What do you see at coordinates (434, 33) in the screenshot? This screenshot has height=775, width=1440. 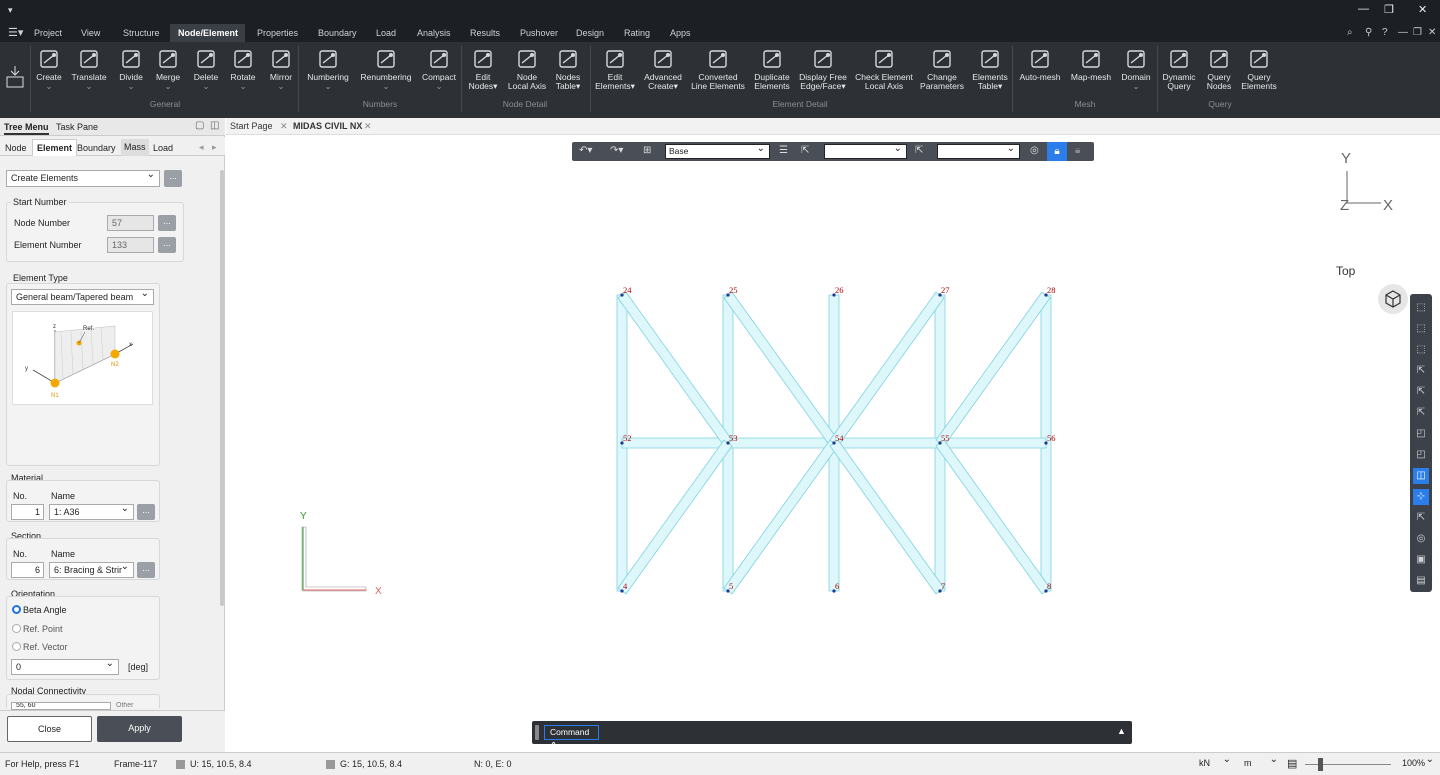 I see `menu-tab-analysis: Analysis` at bounding box center [434, 33].